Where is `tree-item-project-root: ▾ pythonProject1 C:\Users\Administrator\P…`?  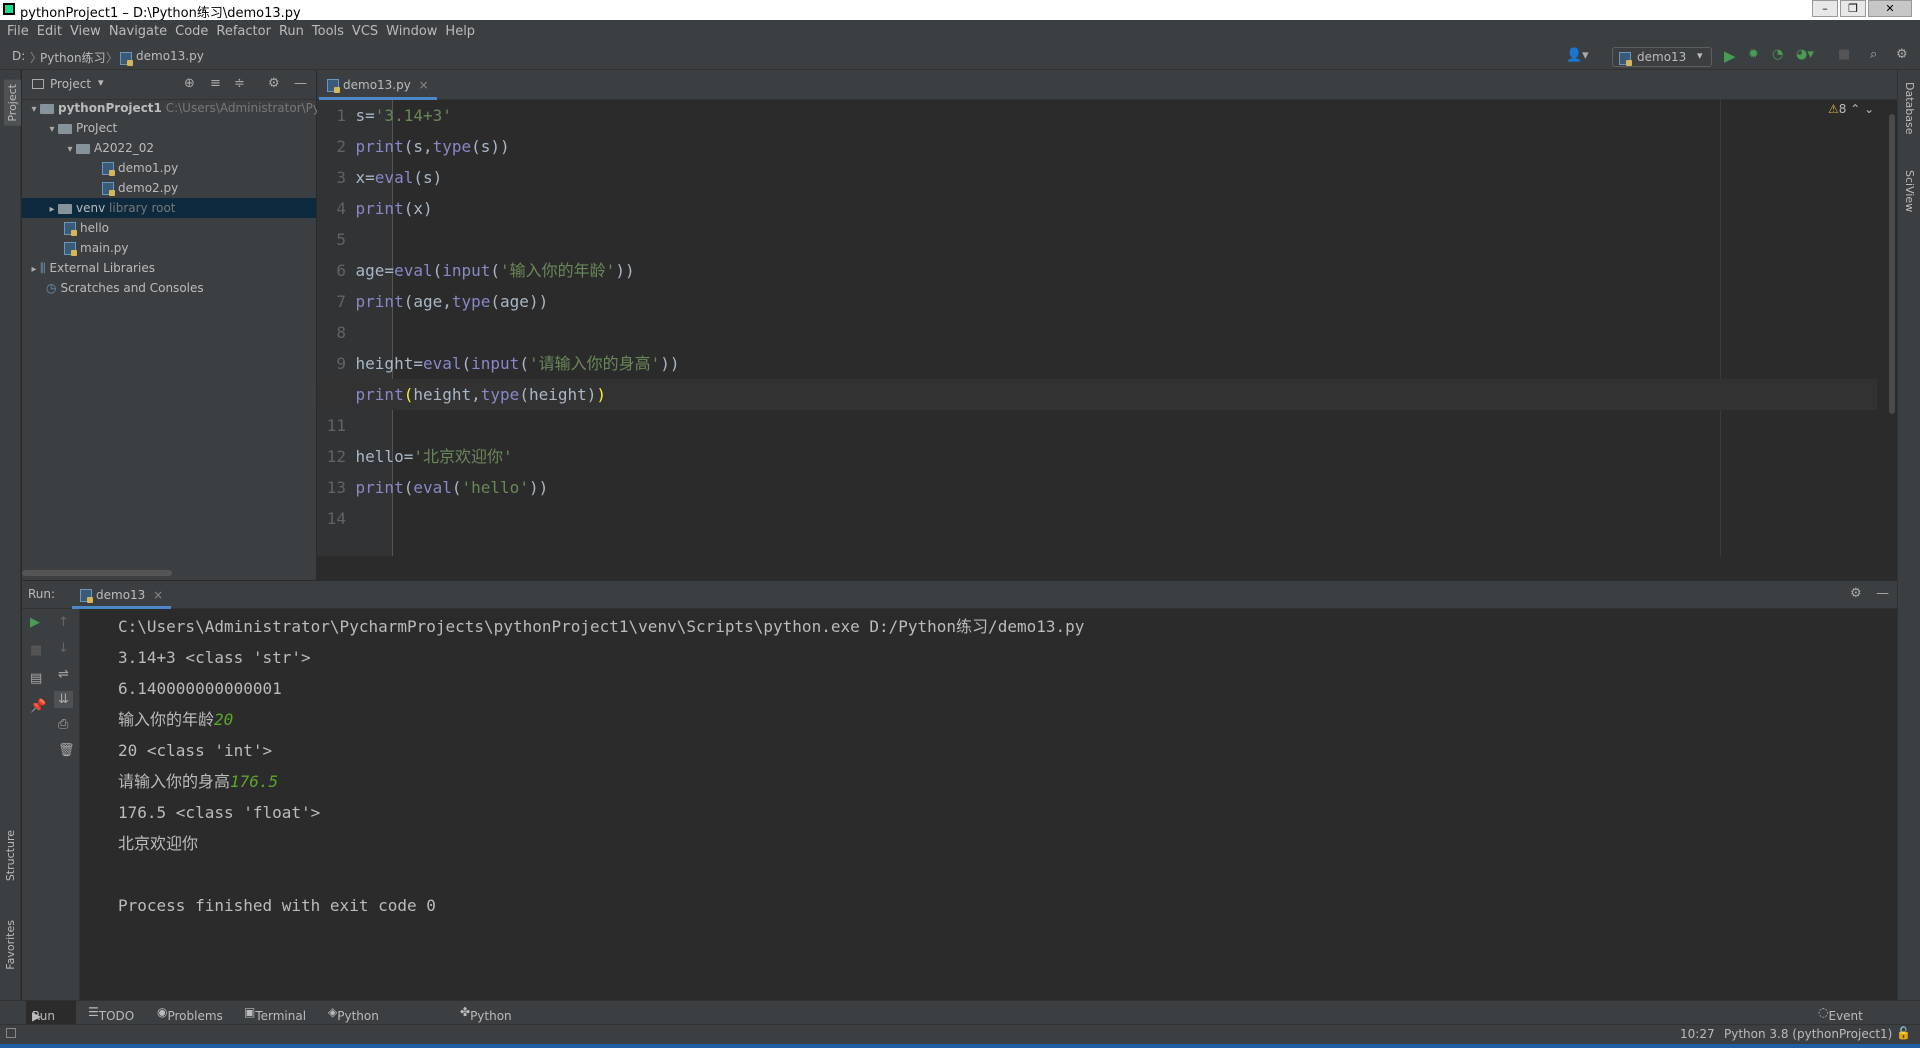
tree-item-project-root: ▾ pythonProject1 C:\Users\Administrator\P… is located at coordinates (171, 108).